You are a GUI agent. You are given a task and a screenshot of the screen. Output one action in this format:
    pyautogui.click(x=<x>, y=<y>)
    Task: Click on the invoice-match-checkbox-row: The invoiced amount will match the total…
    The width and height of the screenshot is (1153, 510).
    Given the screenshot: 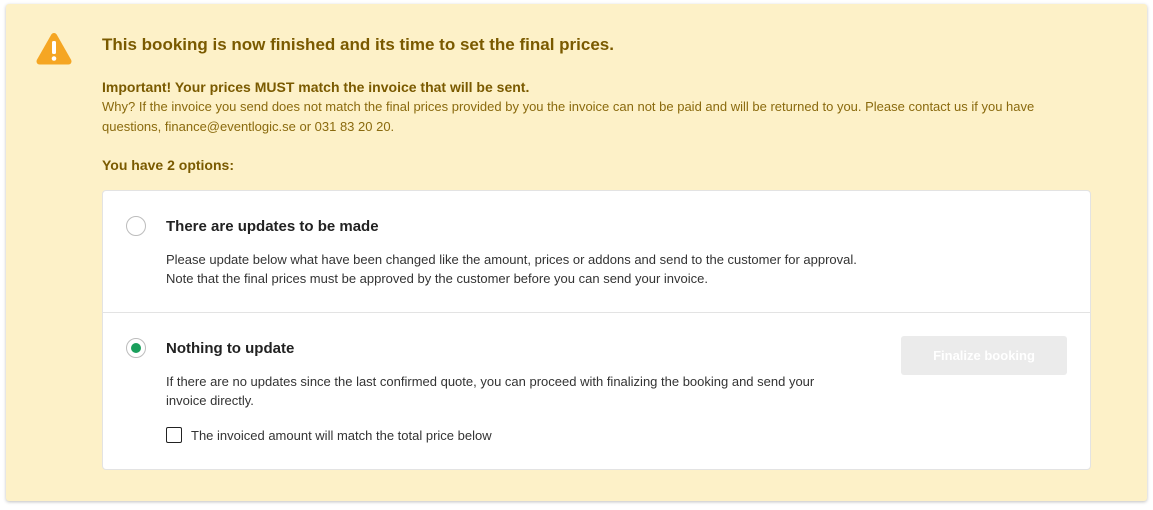 What is the action you would take?
    pyautogui.click(x=329, y=435)
    